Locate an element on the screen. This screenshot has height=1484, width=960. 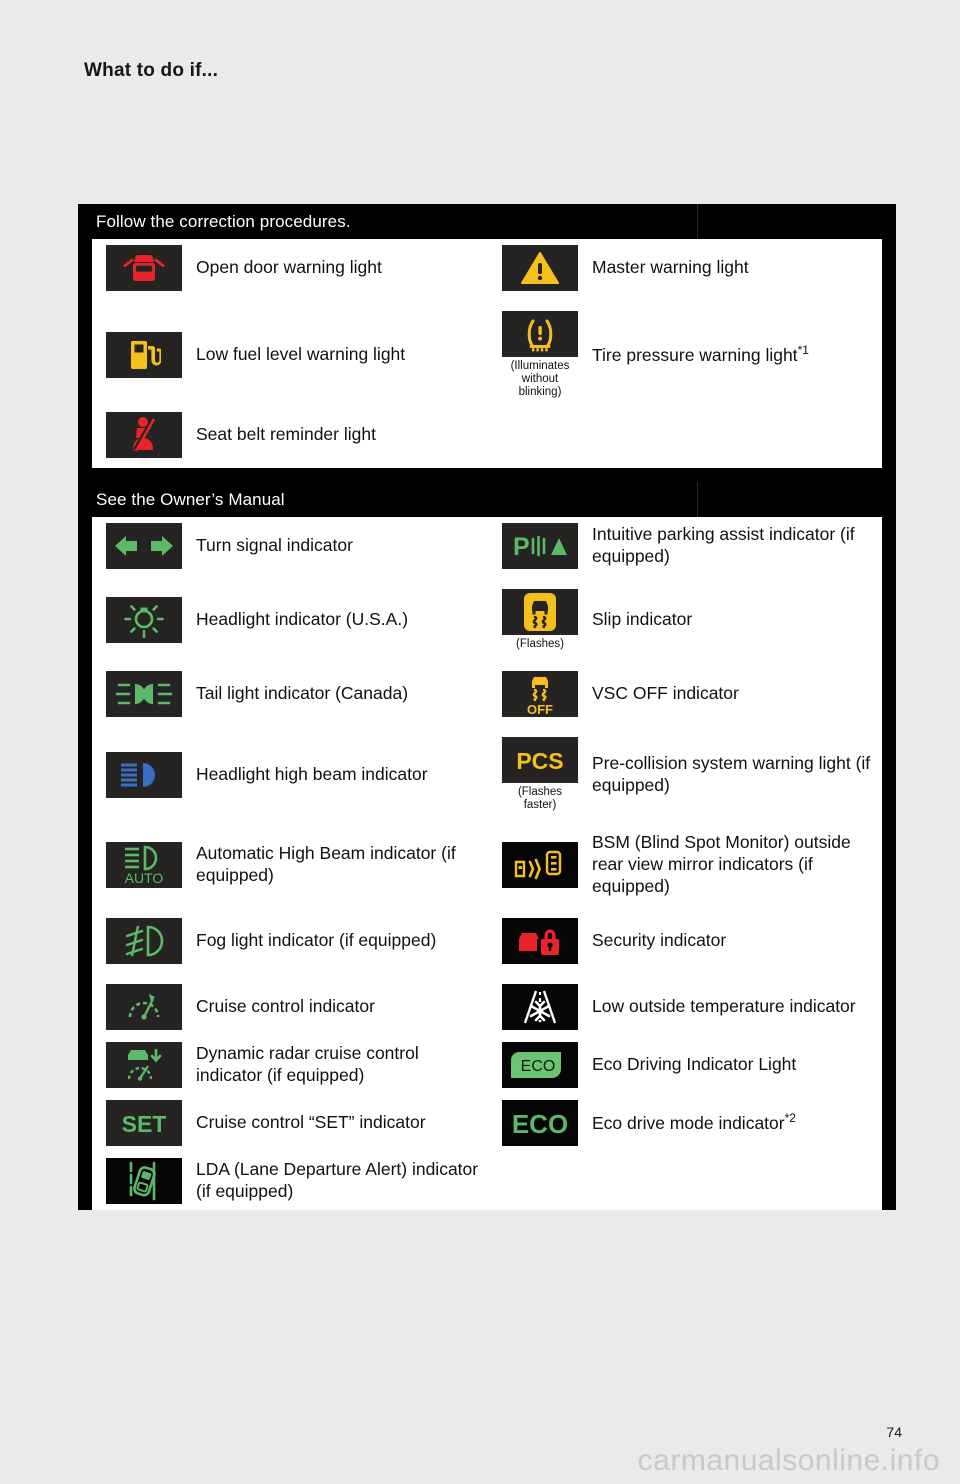
low-outside-temperature-icon is located at coordinates (540, 1006).